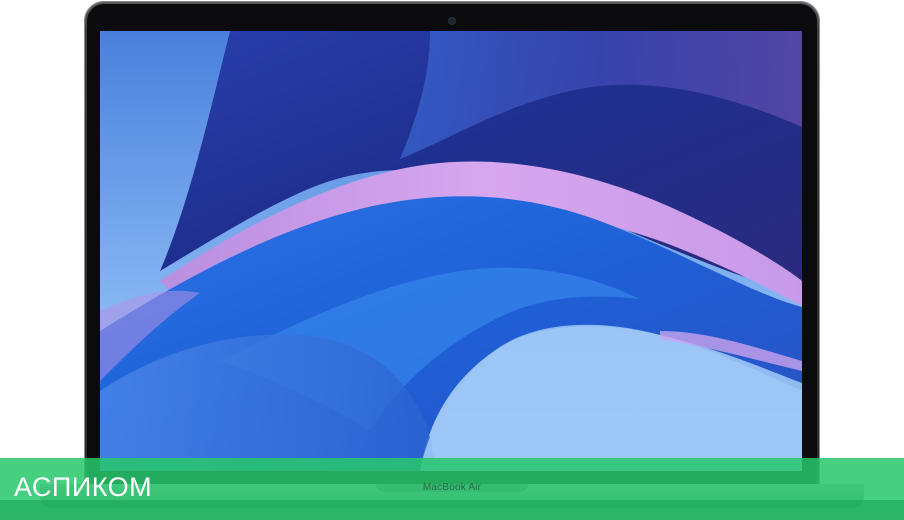  Describe the element at coordinates (452, 510) in the screenshot. I see `brand-watermark-shade` at that location.